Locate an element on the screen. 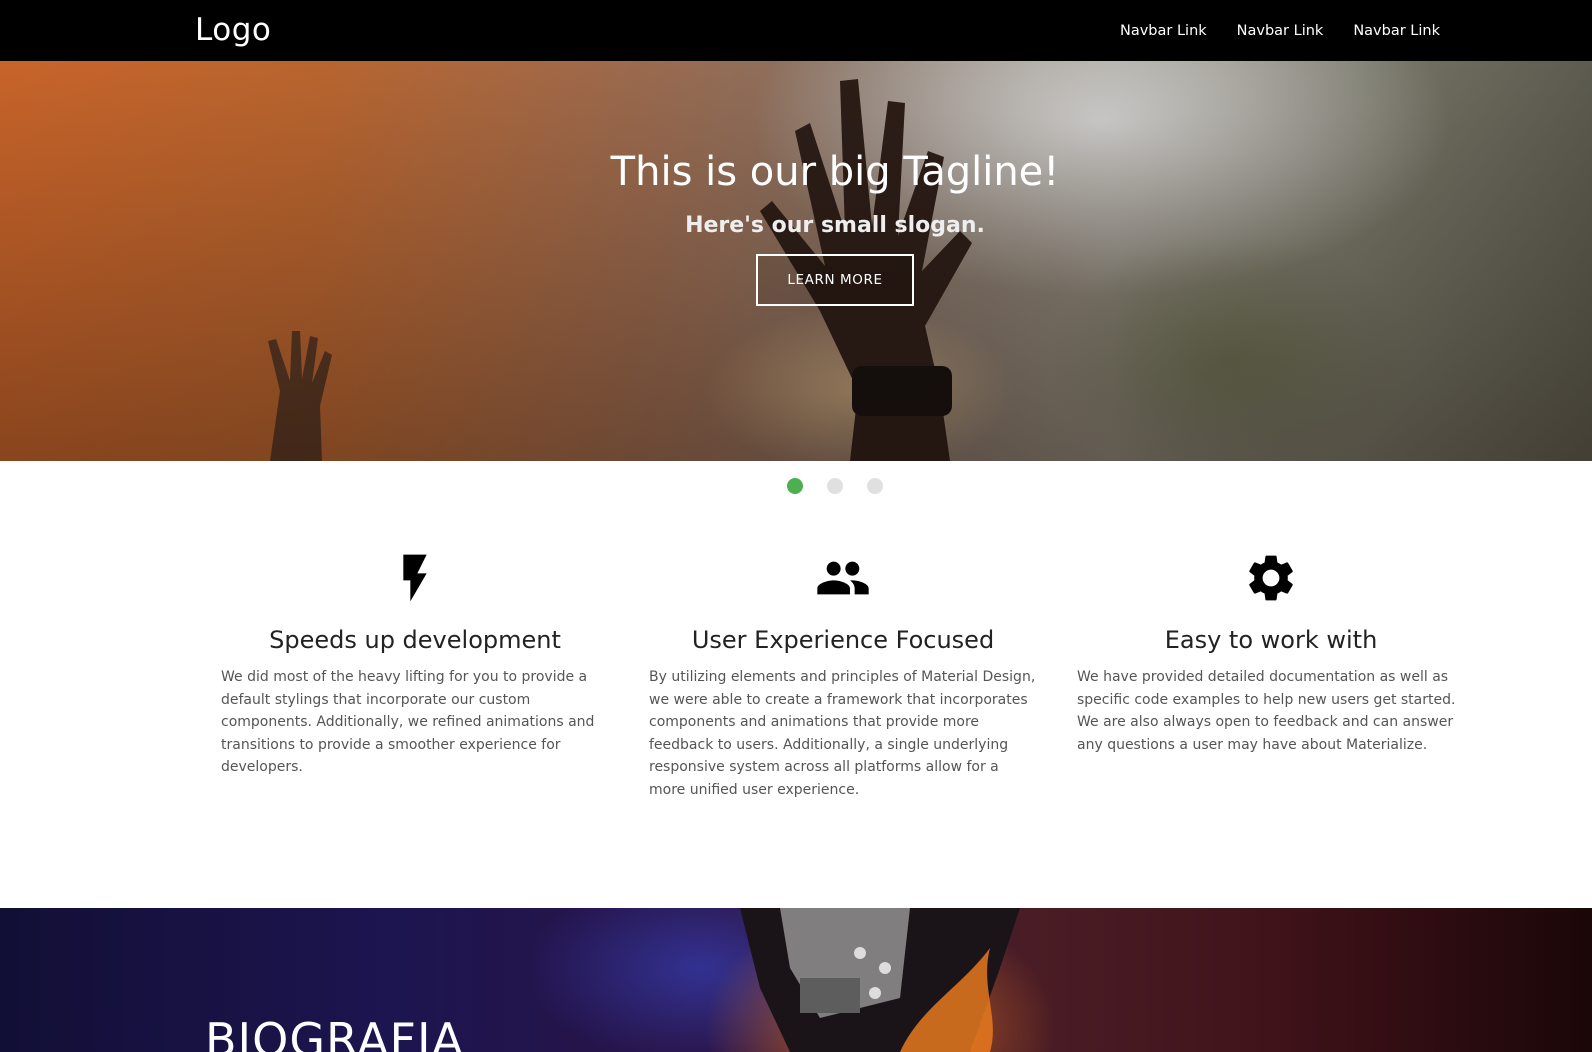  settings-icon is located at coordinates (1271, 578).